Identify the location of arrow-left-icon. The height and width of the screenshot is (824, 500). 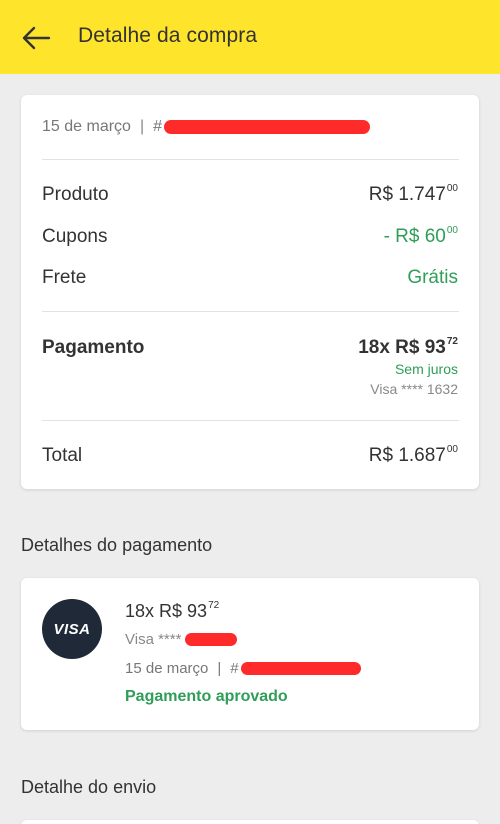
(36, 38).